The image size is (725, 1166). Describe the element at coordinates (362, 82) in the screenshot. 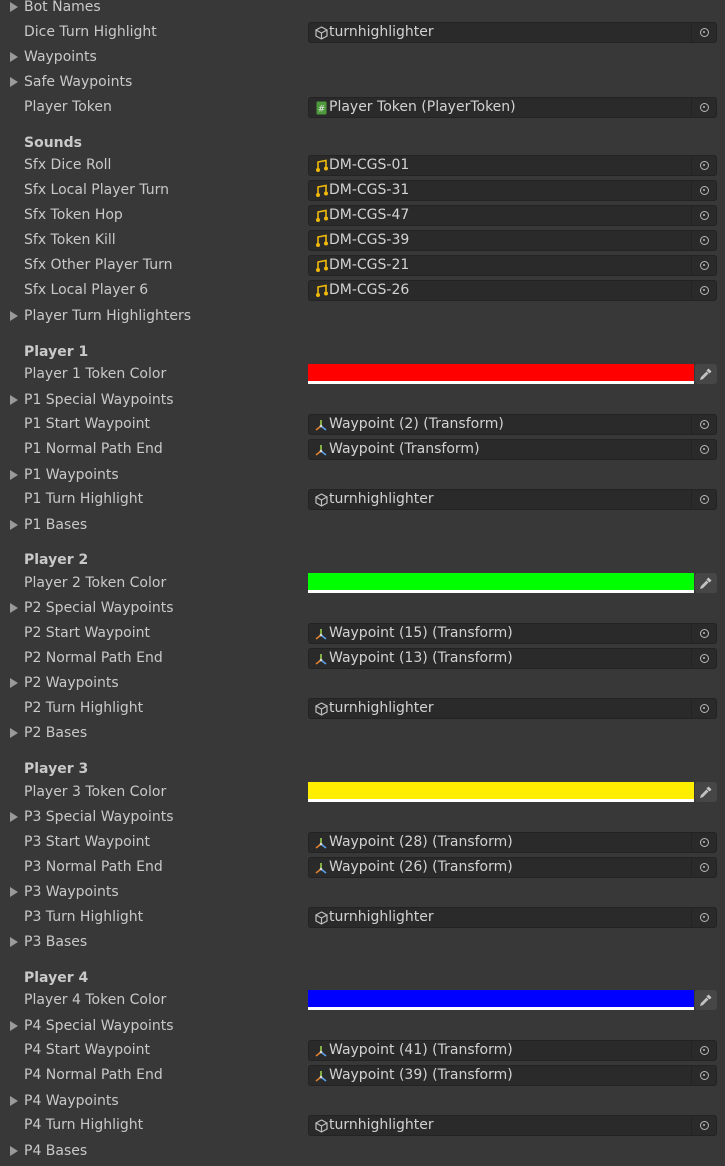

I see `row-safe-waypoints: Safe Waypoints` at that location.